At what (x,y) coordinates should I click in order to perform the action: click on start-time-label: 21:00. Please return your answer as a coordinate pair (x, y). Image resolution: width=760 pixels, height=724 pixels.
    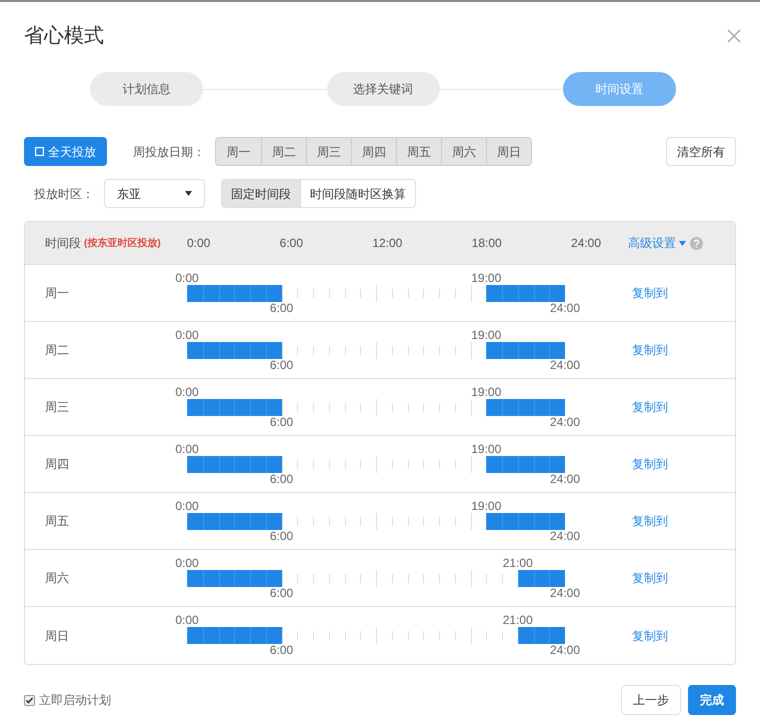
    Looking at the image, I should click on (517, 563).